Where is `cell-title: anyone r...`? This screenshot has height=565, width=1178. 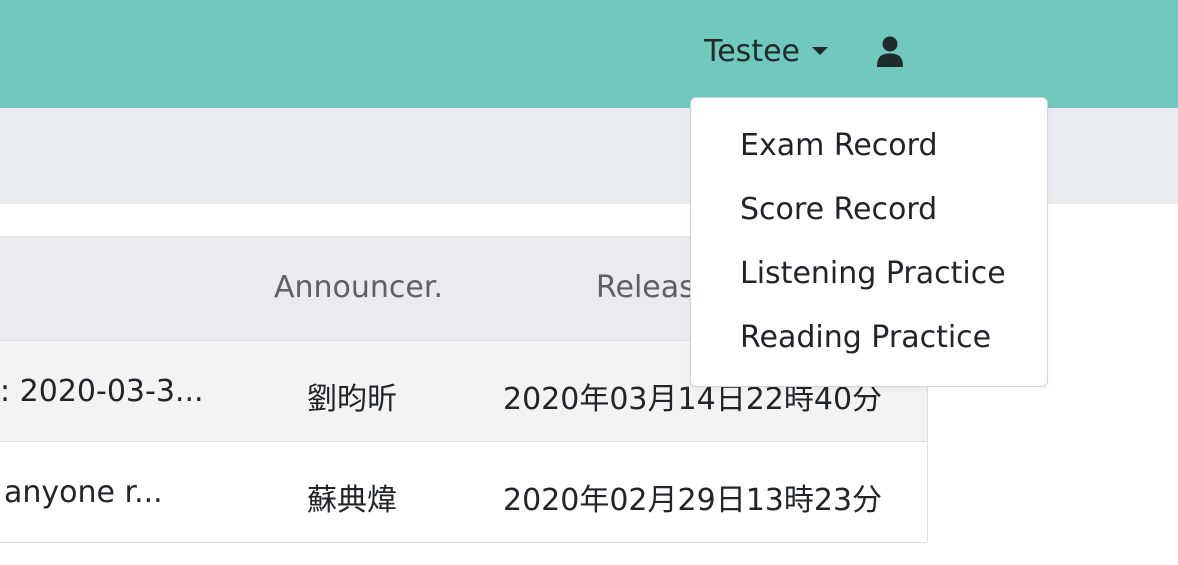 cell-title: anyone r... is located at coordinates (83, 492).